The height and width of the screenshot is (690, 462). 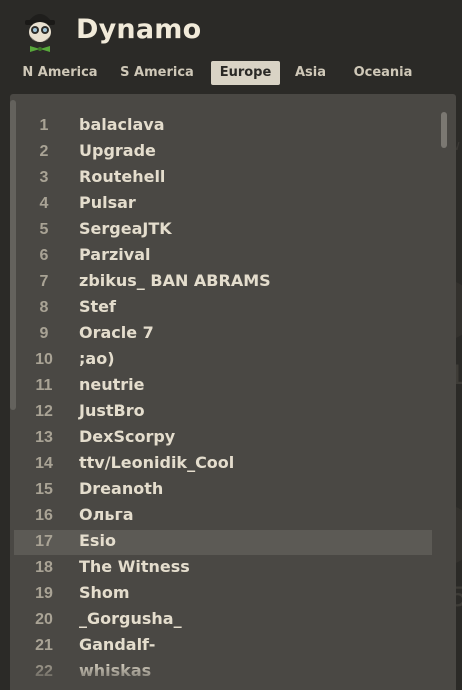 What do you see at coordinates (223, 256) in the screenshot?
I see `leaderboard-row: 6 Parzival` at bounding box center [223, 256].